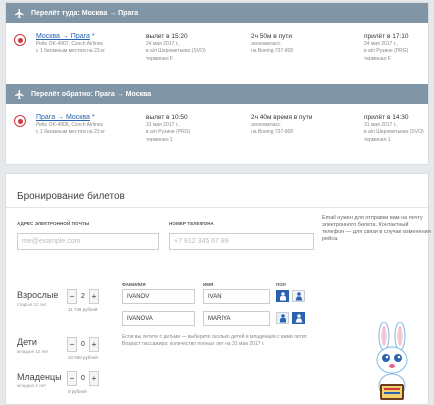 The image size is (434, 405). What do you see at coordinates (32, 385) in the screenshot?
I see `infants-sub: младше 2 лет` at bounding box center [32, 385].